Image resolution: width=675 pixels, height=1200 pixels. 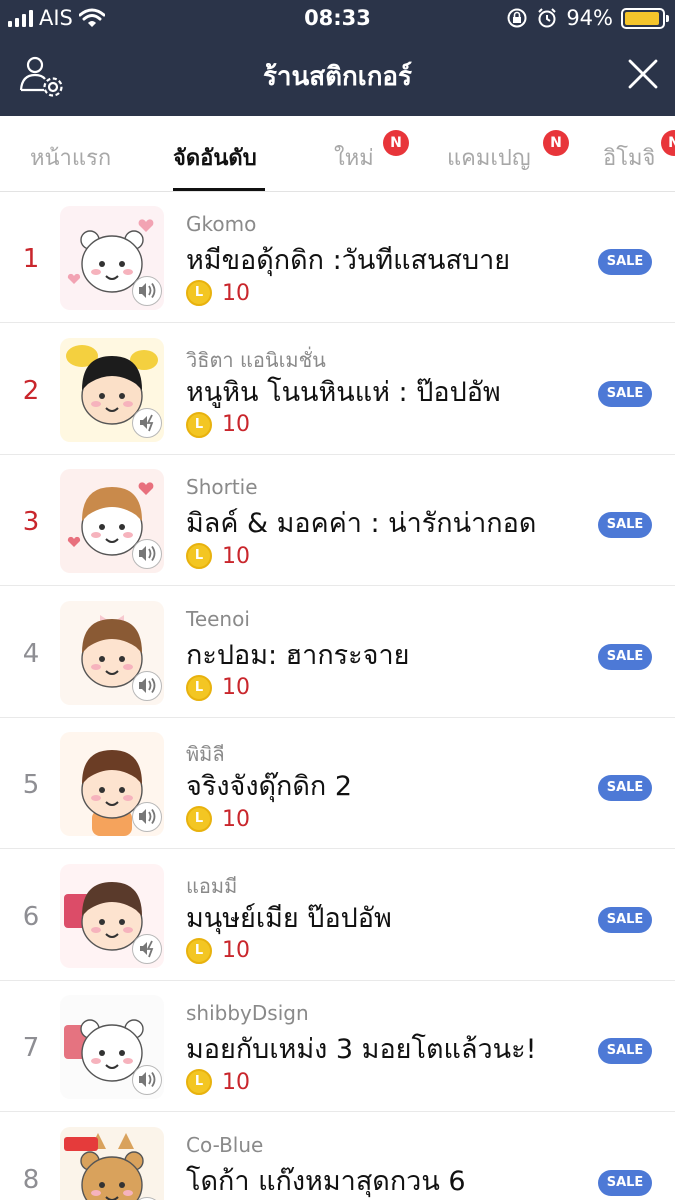 I want to click on sticker-author: Co-Blue, so click(x=225, y=1144).